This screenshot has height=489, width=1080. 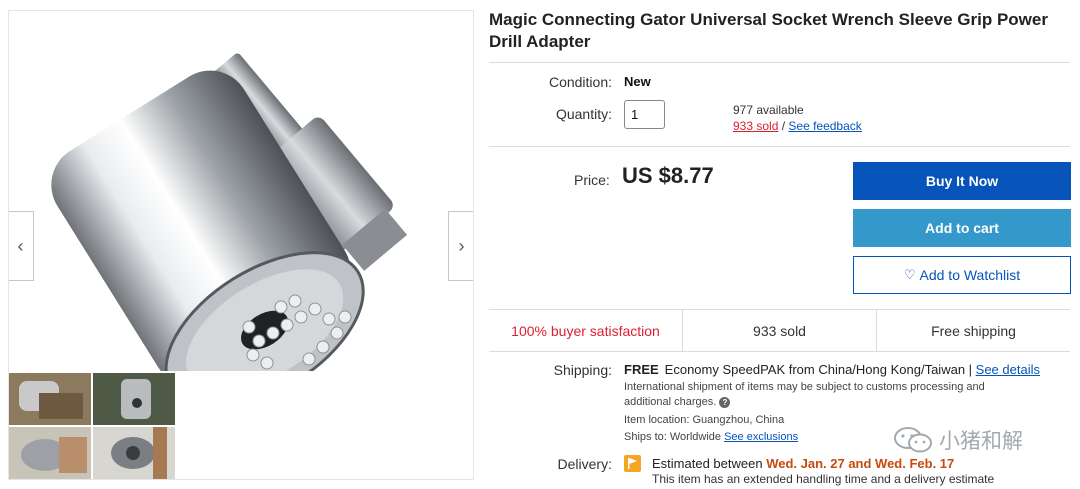 What do you see at coordinates (973, 330) in the screenshot?
I see `free-shipping-stat: Free shipping` at bounding box center [973, 330].